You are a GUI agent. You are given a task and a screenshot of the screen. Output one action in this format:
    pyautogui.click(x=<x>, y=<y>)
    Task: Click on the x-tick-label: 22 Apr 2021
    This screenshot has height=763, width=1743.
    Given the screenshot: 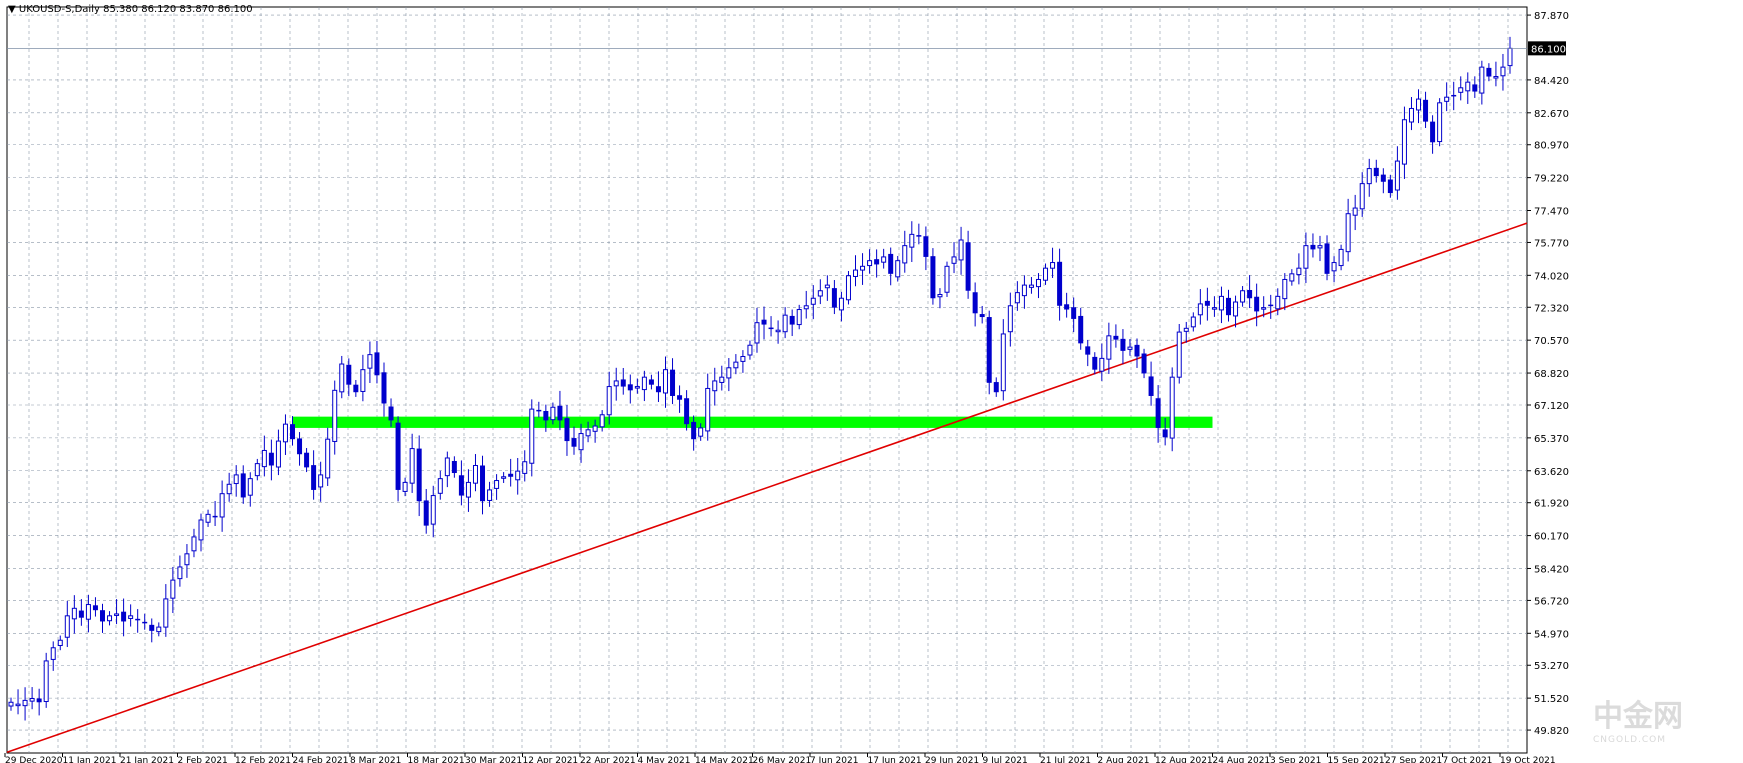 What is the action you would take?
    pyautogui.click(x=608, y=759)
    